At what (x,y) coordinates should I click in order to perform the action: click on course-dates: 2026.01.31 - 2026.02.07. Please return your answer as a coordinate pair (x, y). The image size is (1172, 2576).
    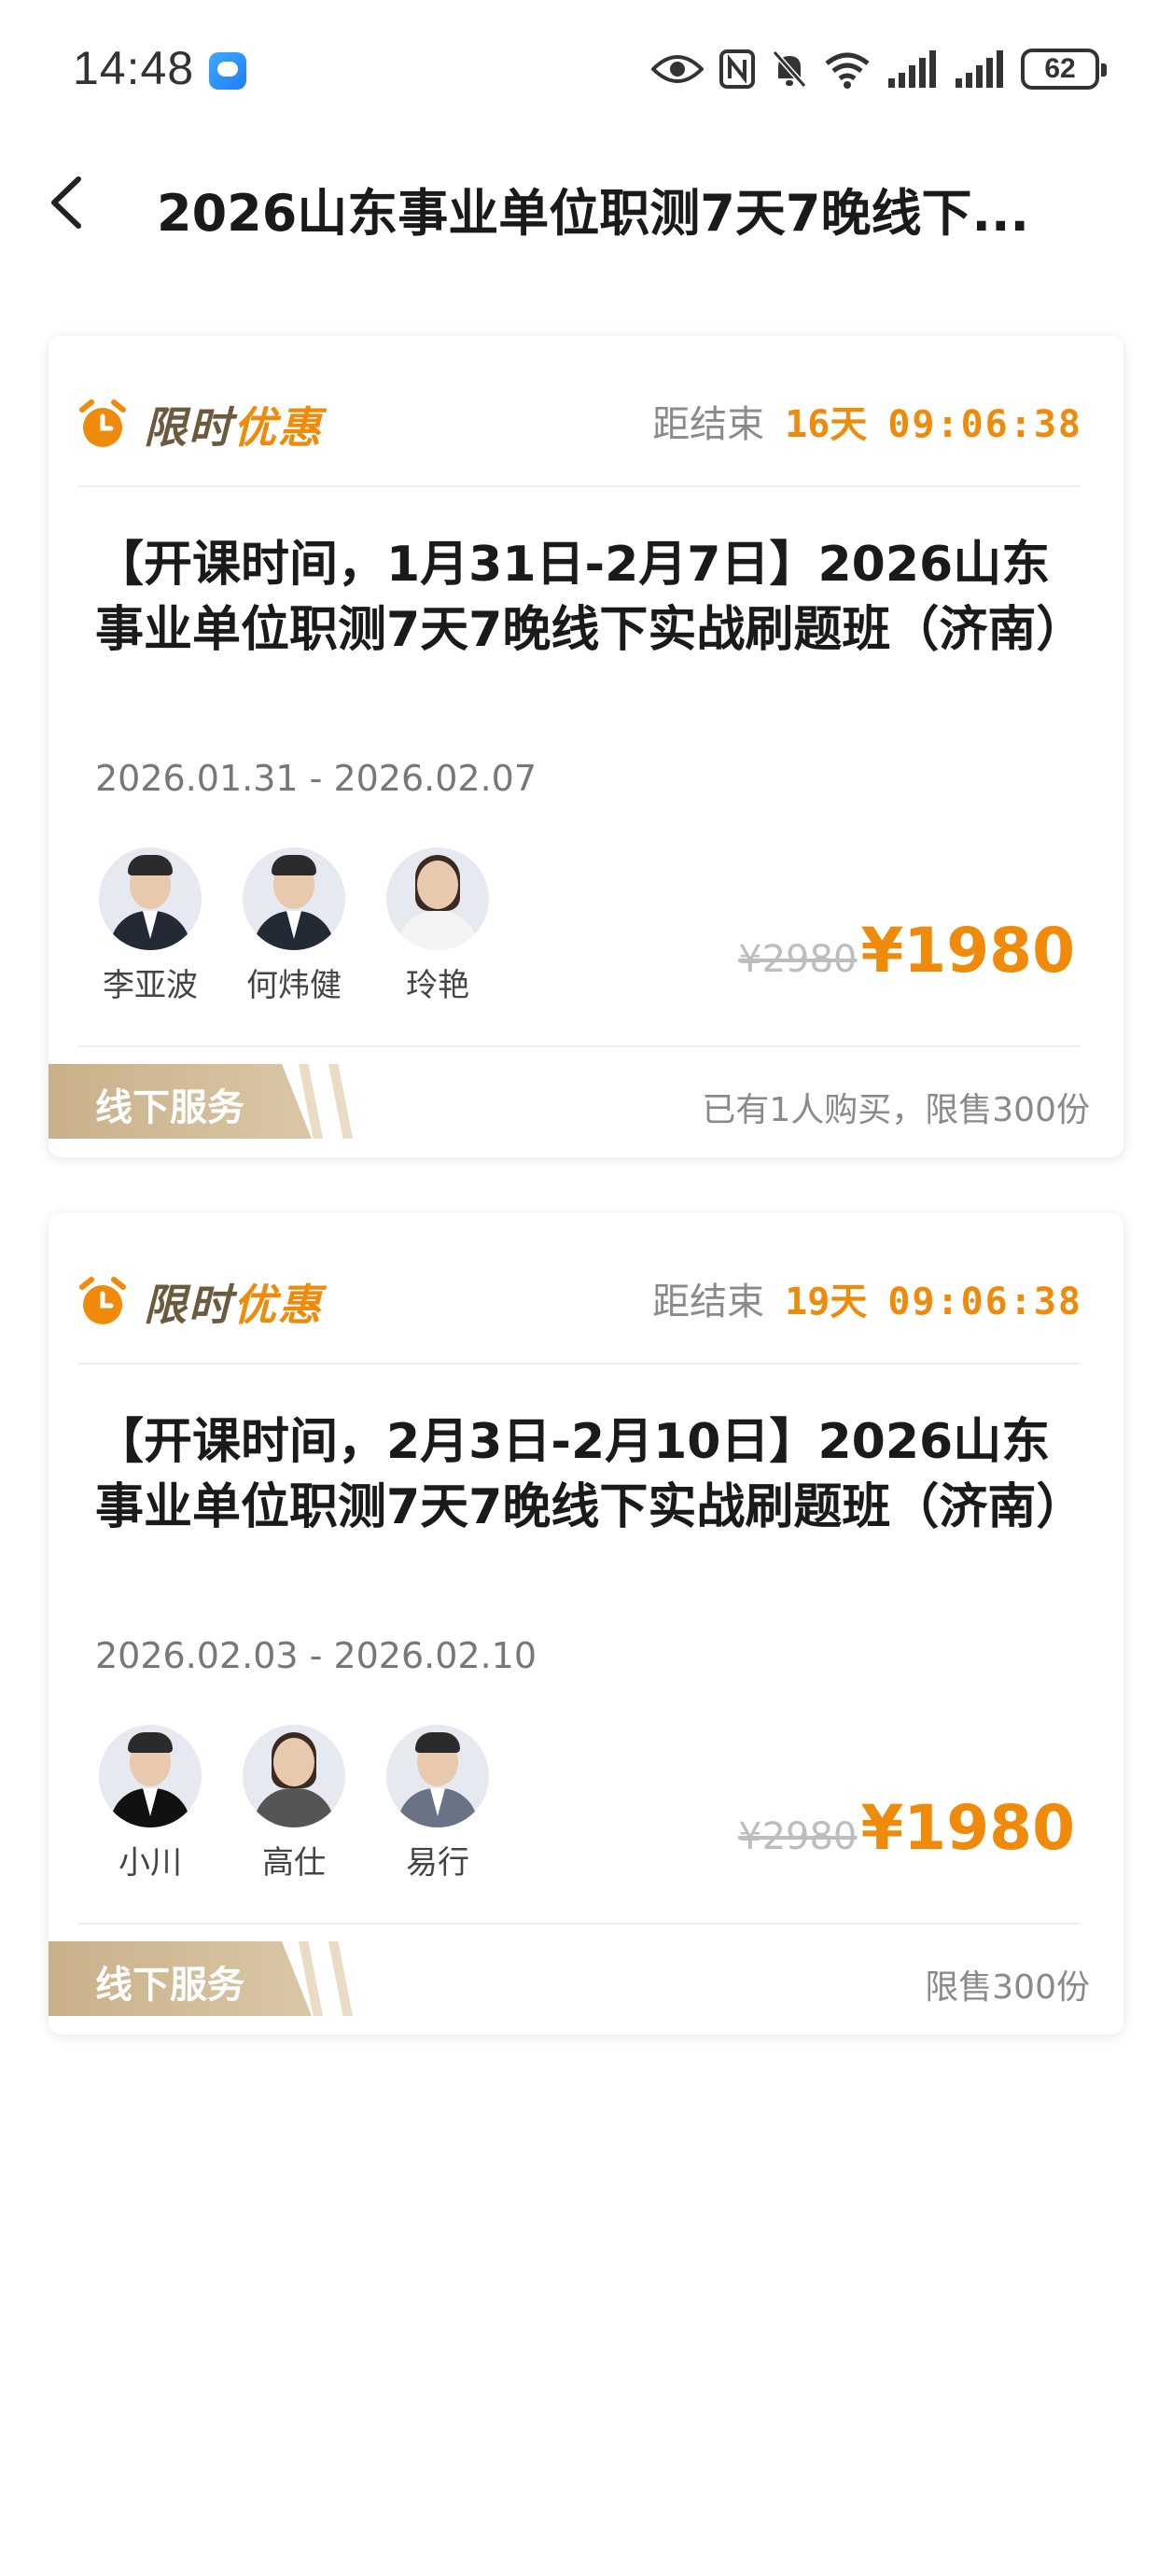
    Looking at the image, I should click on (316, 778).